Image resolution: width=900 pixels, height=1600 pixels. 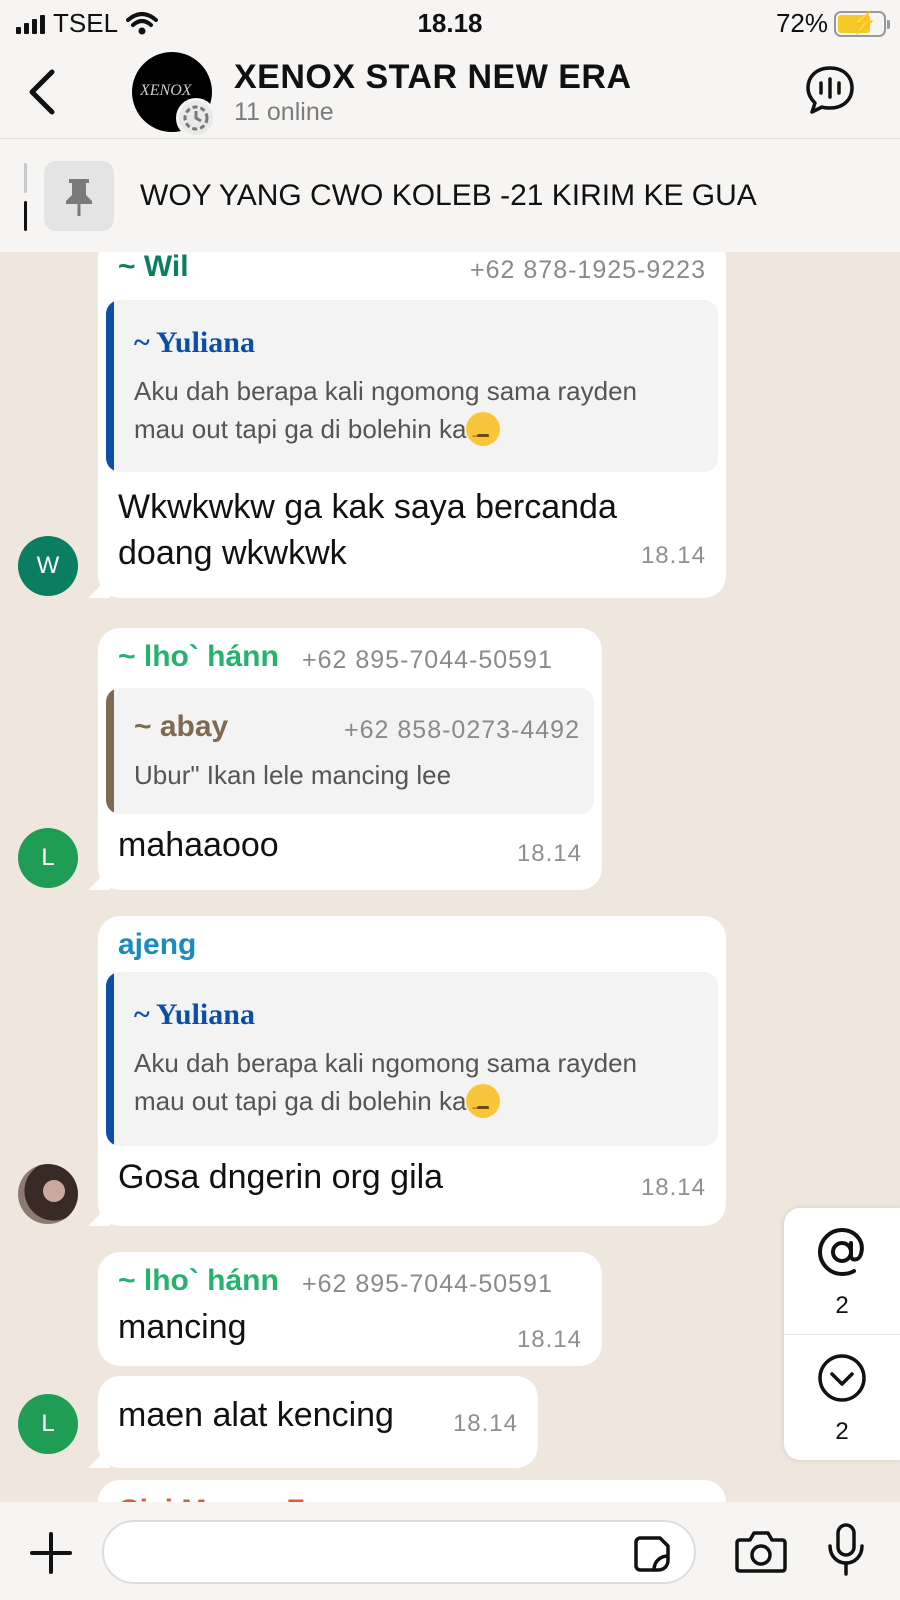 I want to click on message-input, so click(x=399, y=1552).